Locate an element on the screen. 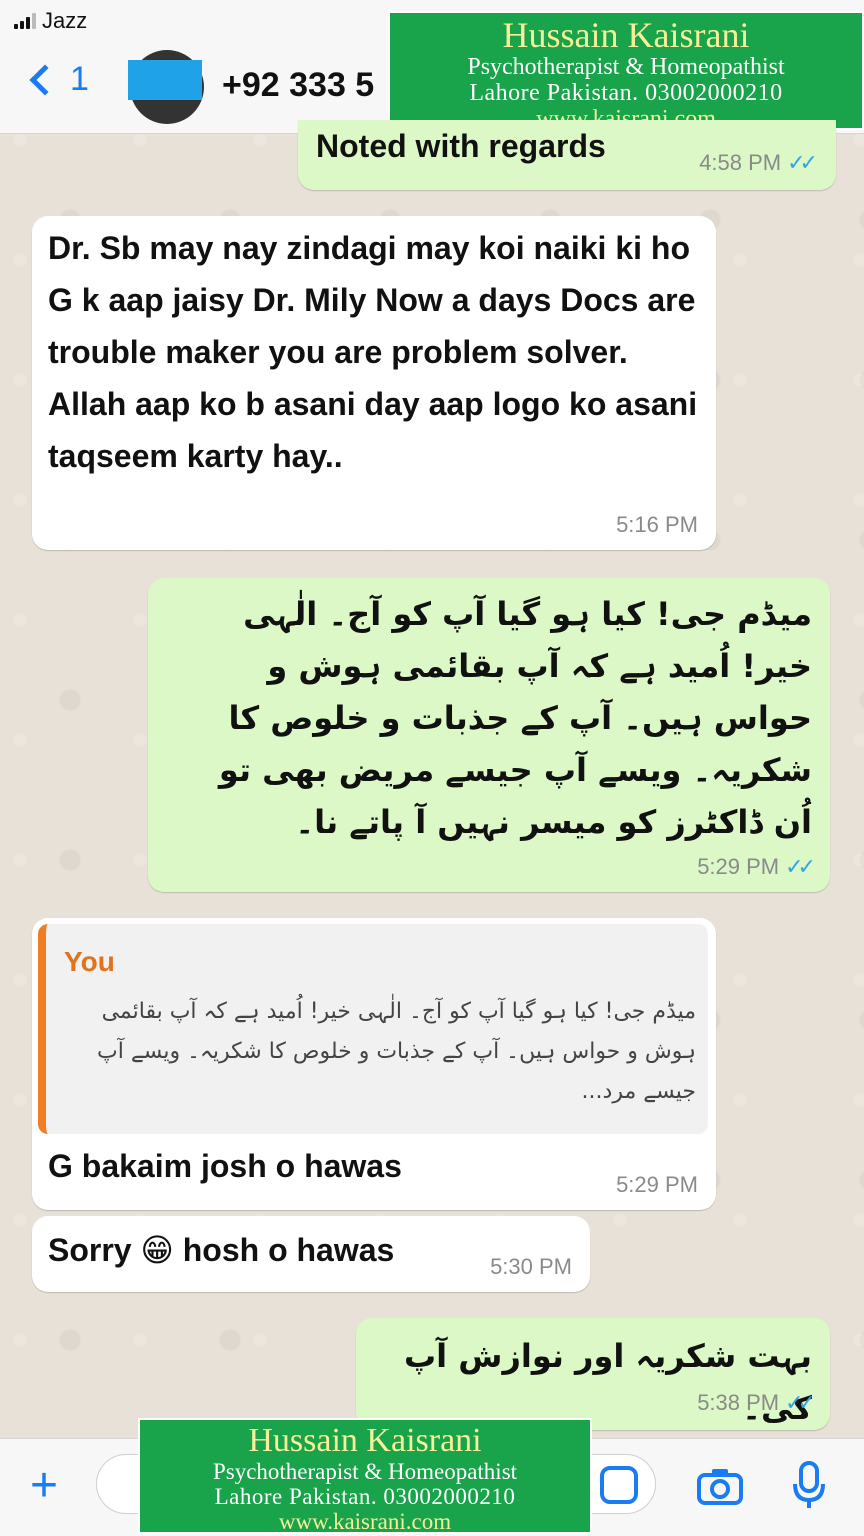  message-bubble-incoming: Sorry 😁 hosh o hawas 5:30 PM is located at coordinates (311, 1254).